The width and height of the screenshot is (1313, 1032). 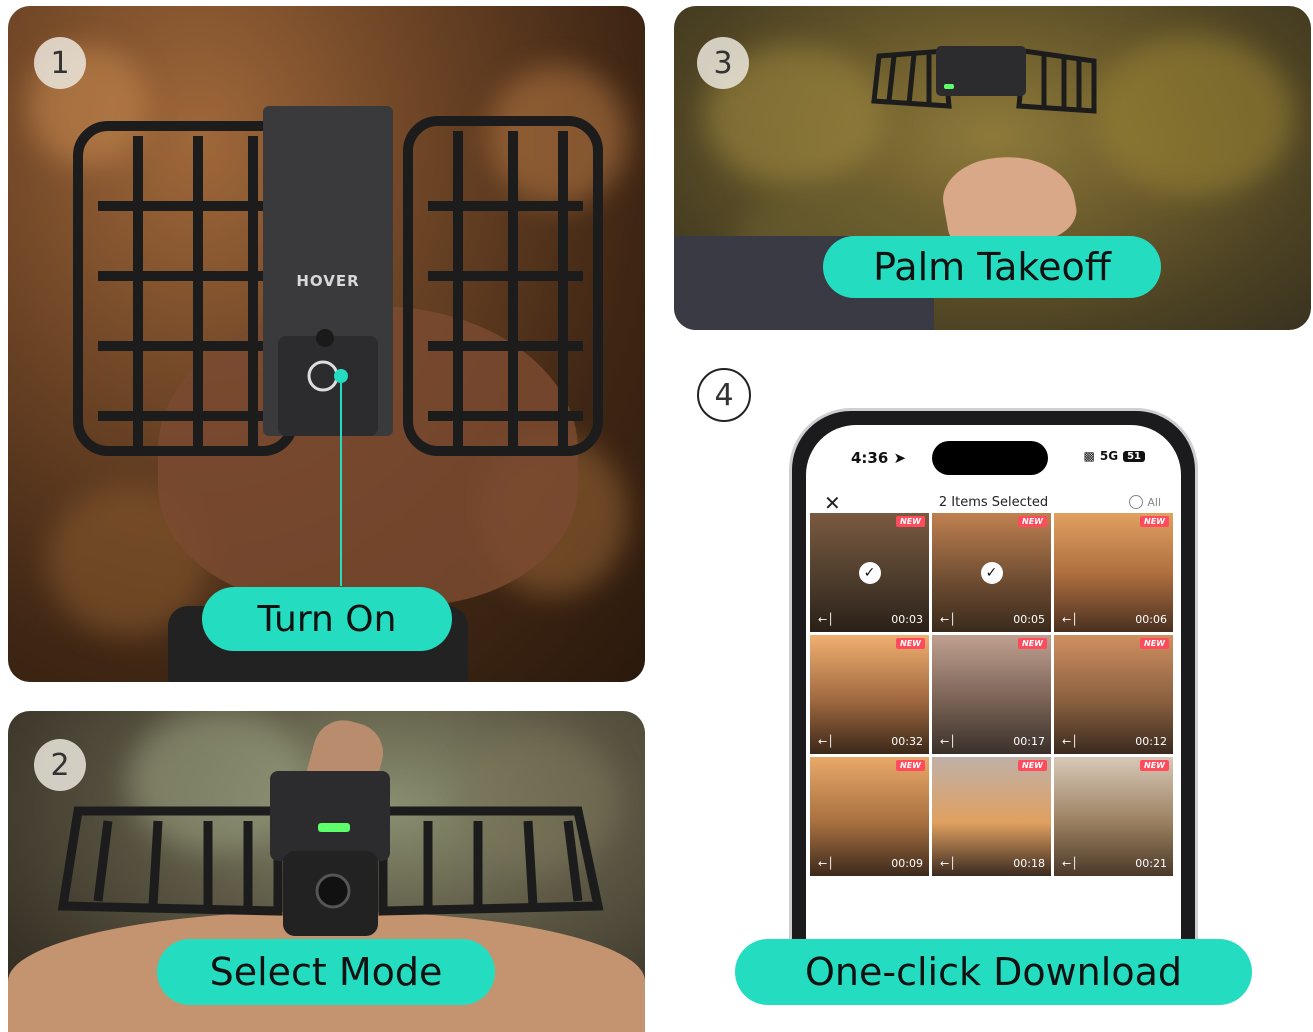 I want to click on radio-icon, so click(x=1136, y=502).